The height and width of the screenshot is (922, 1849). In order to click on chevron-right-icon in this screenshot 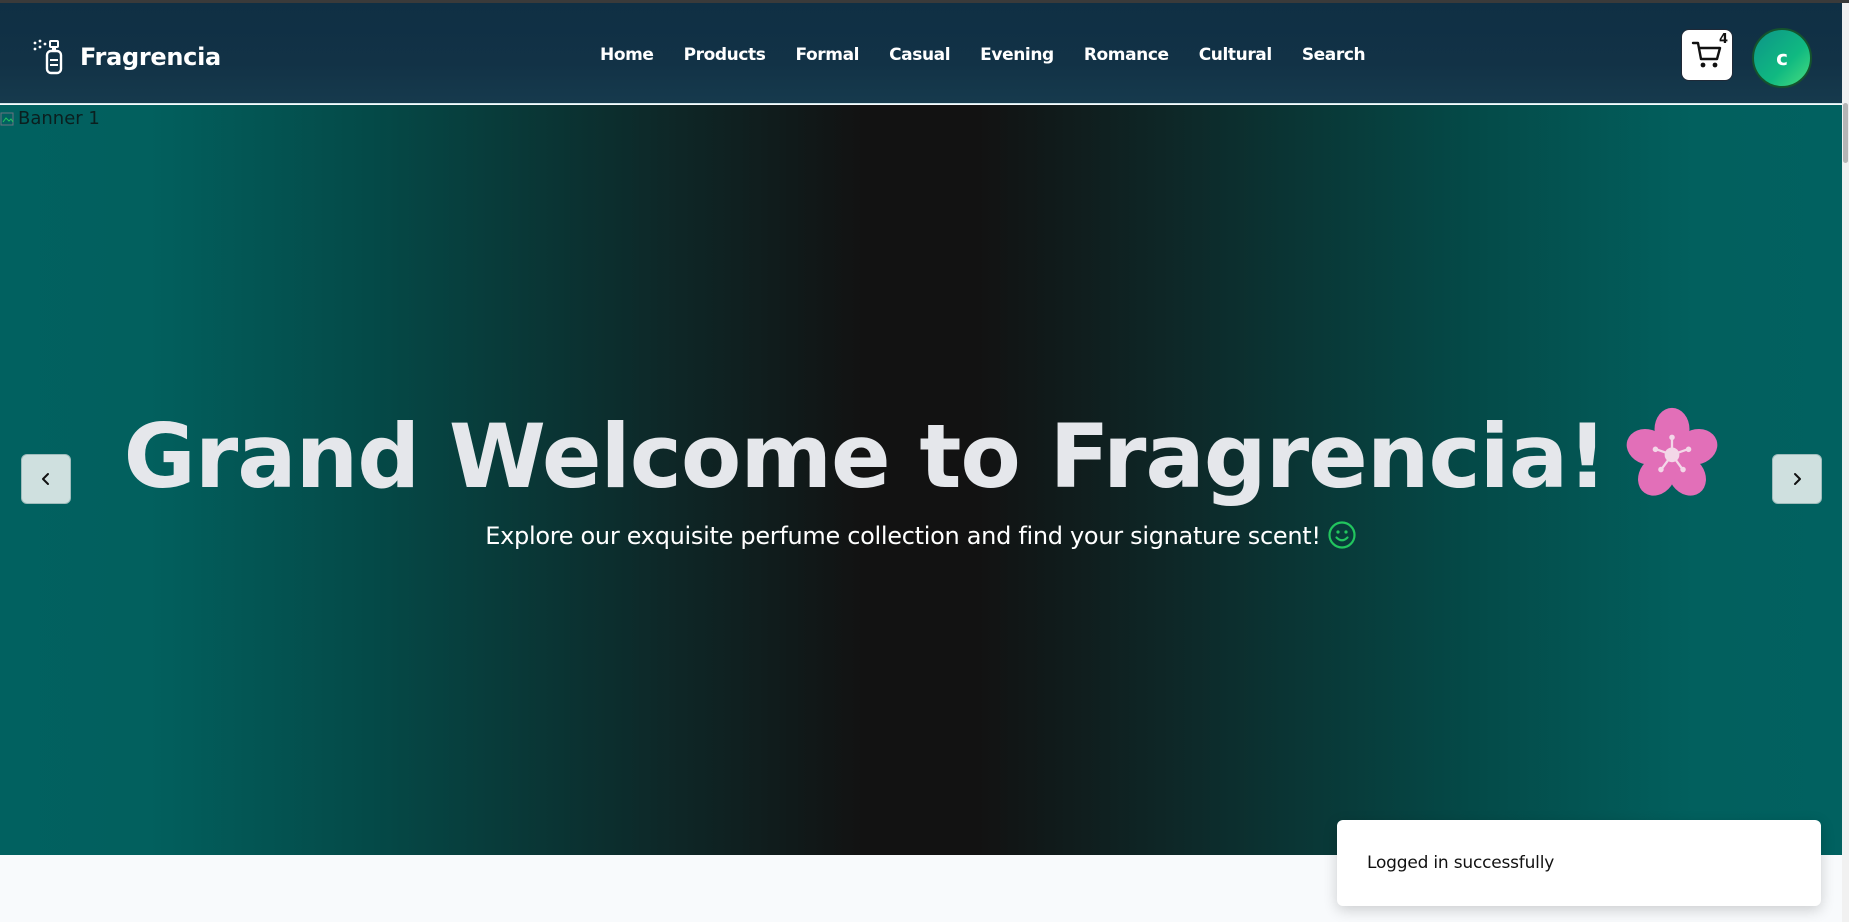, I will do `click(1797, 479)`.